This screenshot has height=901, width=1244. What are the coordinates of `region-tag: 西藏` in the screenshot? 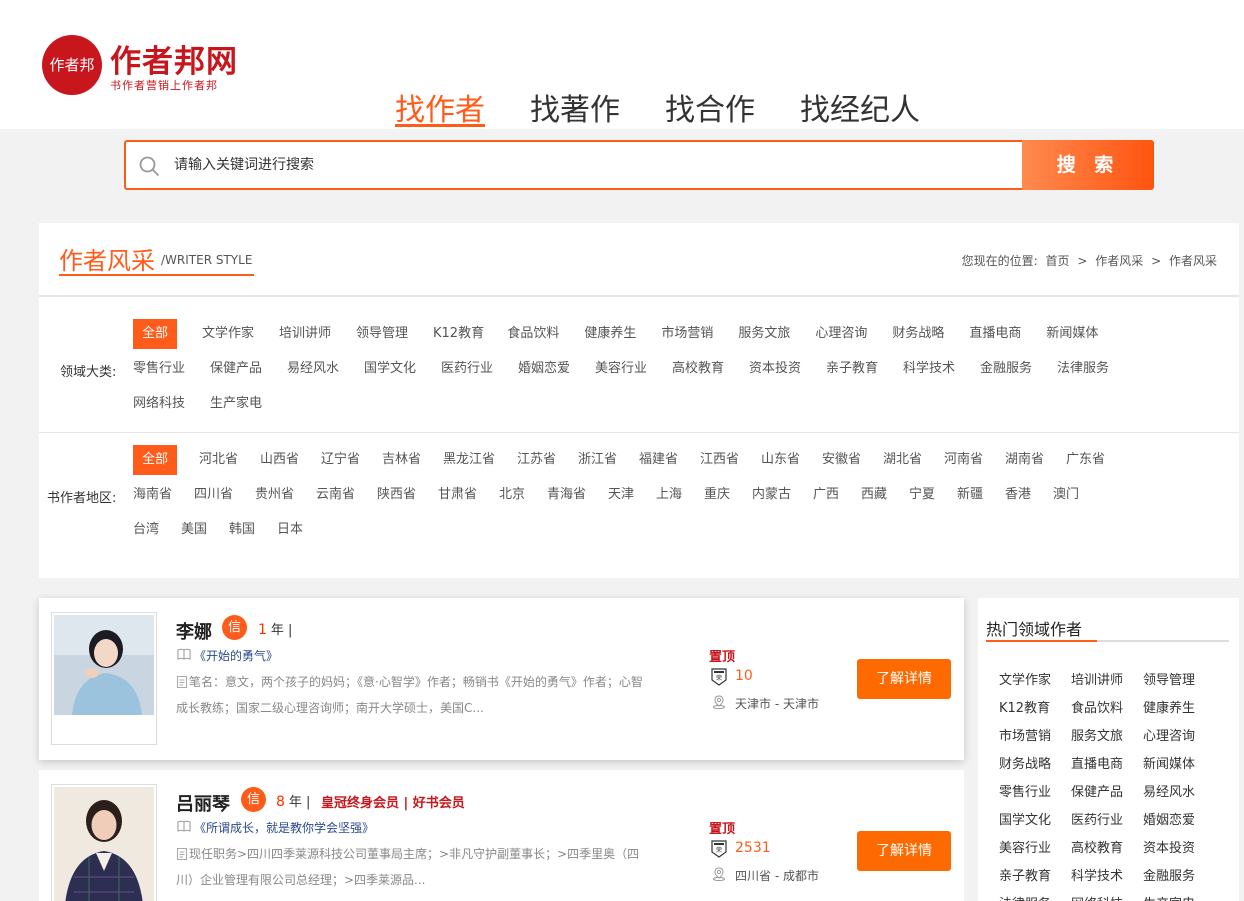 It's located at (874, 495).